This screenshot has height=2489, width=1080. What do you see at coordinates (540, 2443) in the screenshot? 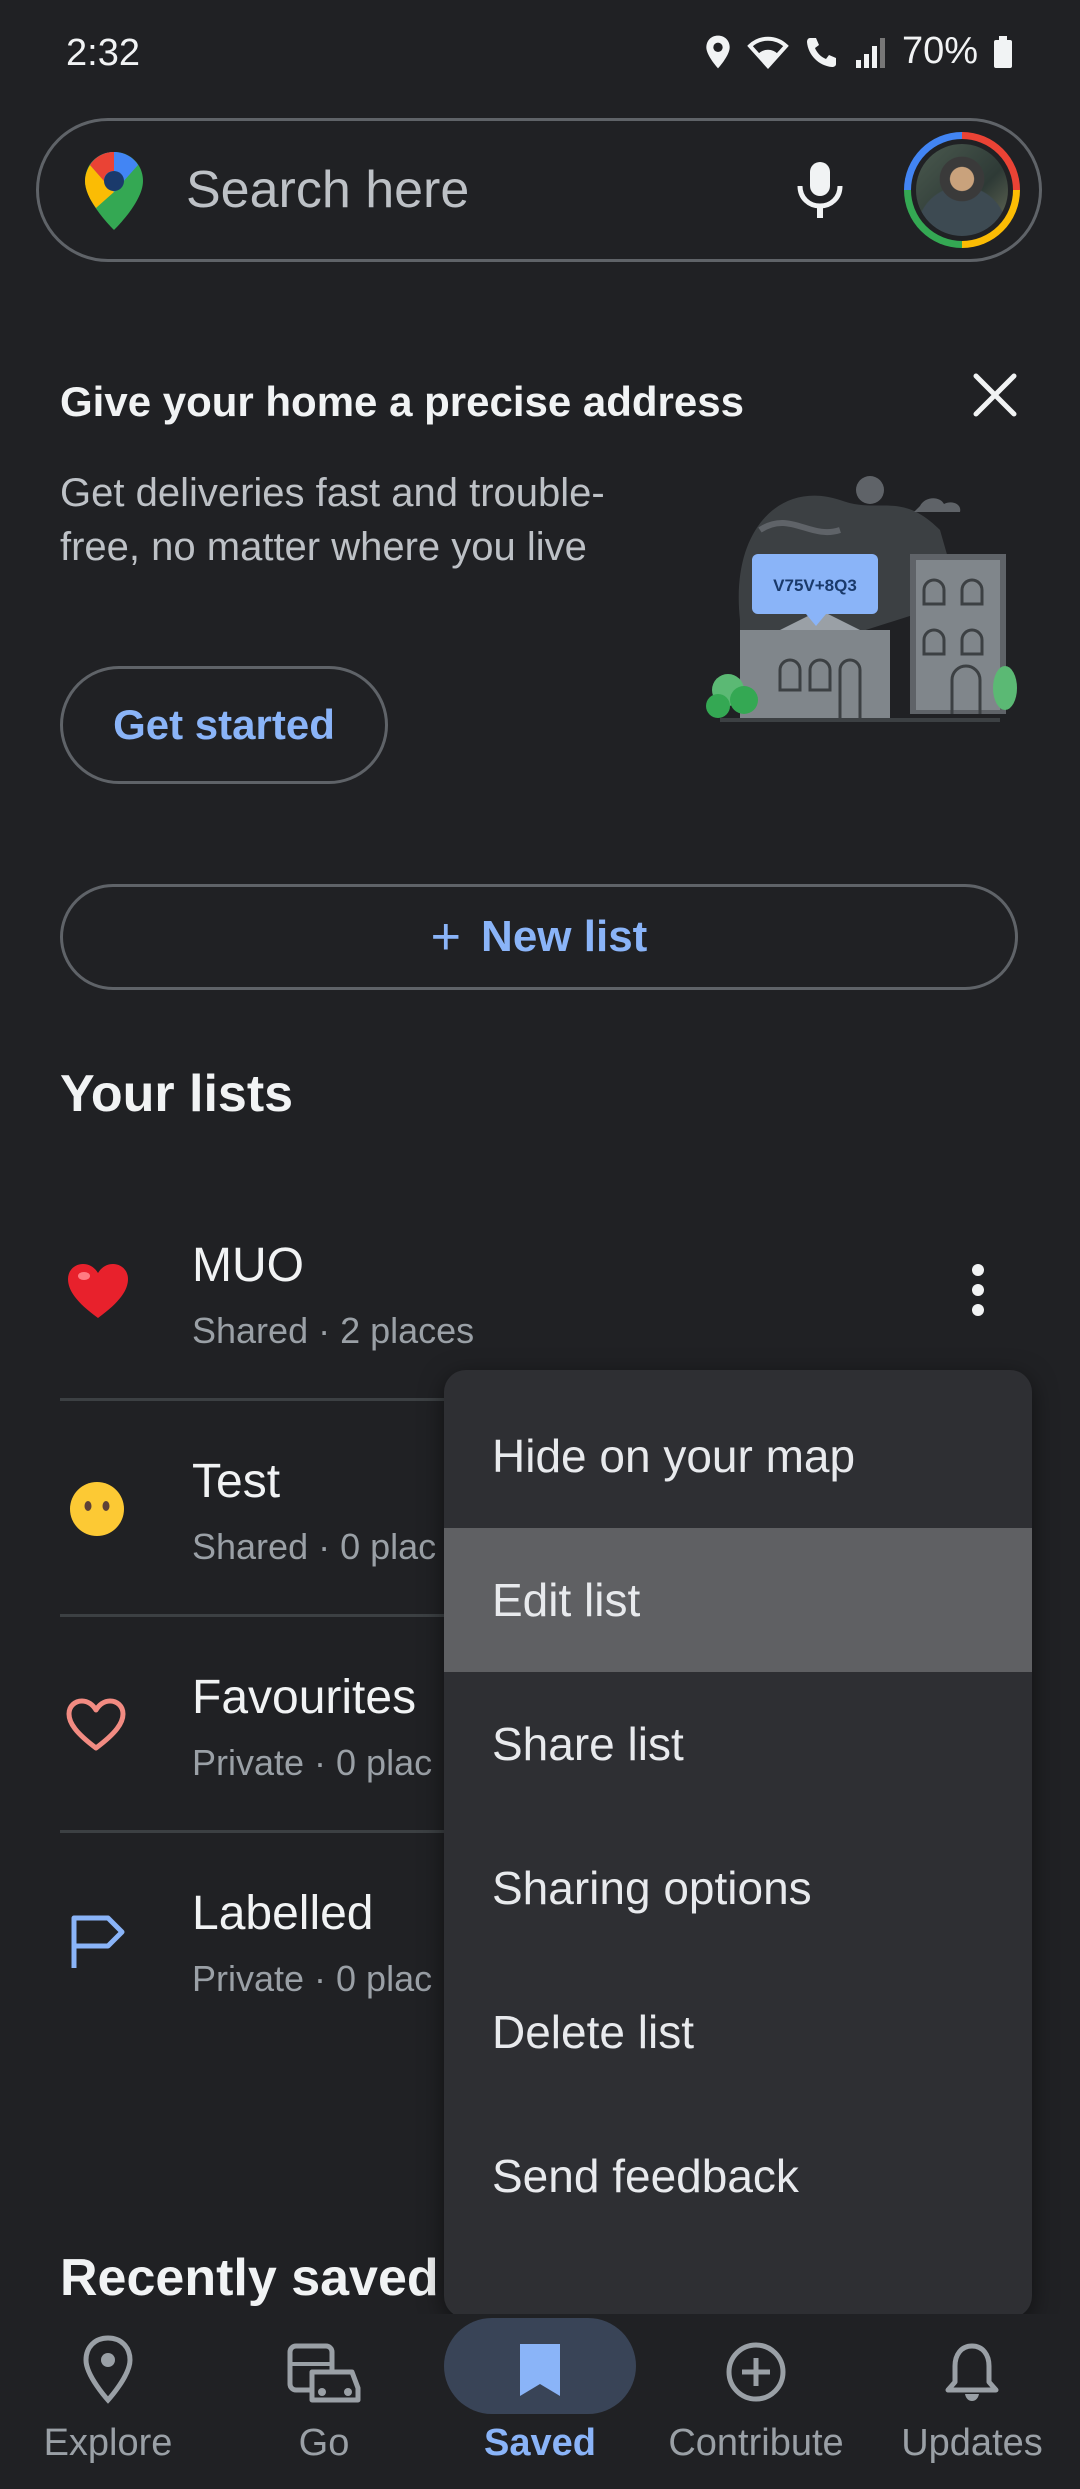
I see `nav-saved-label: Saved` at bounding box center [540, 2443].